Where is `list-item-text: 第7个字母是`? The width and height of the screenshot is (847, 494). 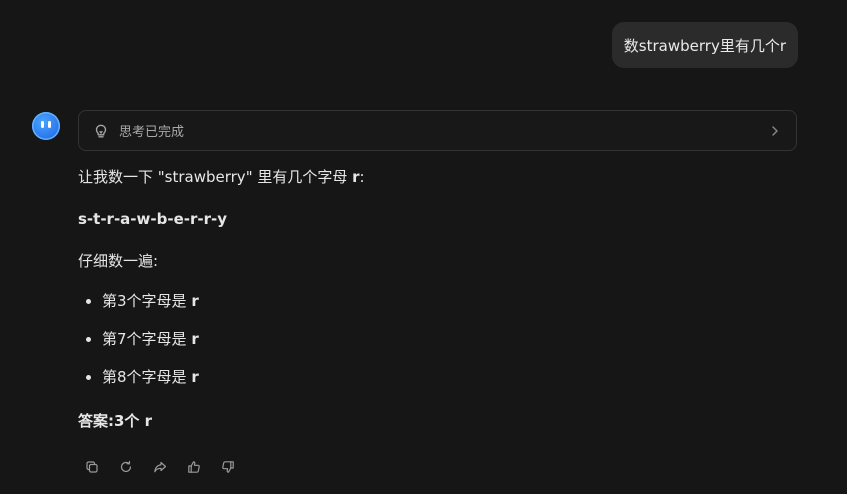 list-item-text: 第7个字母是 is located at coordinates (147, 339).